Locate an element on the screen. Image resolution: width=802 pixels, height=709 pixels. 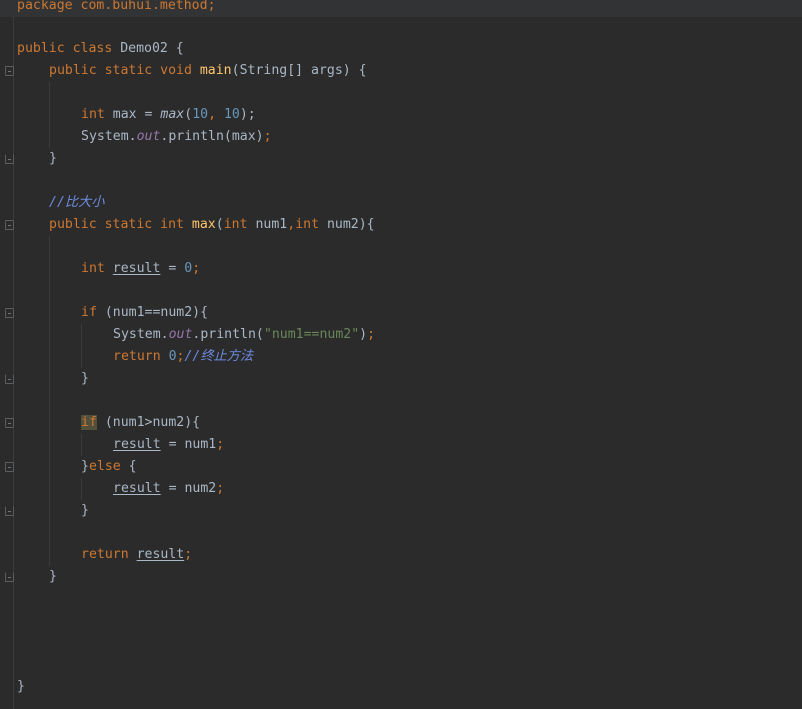
class-name: Demo02 { is located at coordinates (152, 48).